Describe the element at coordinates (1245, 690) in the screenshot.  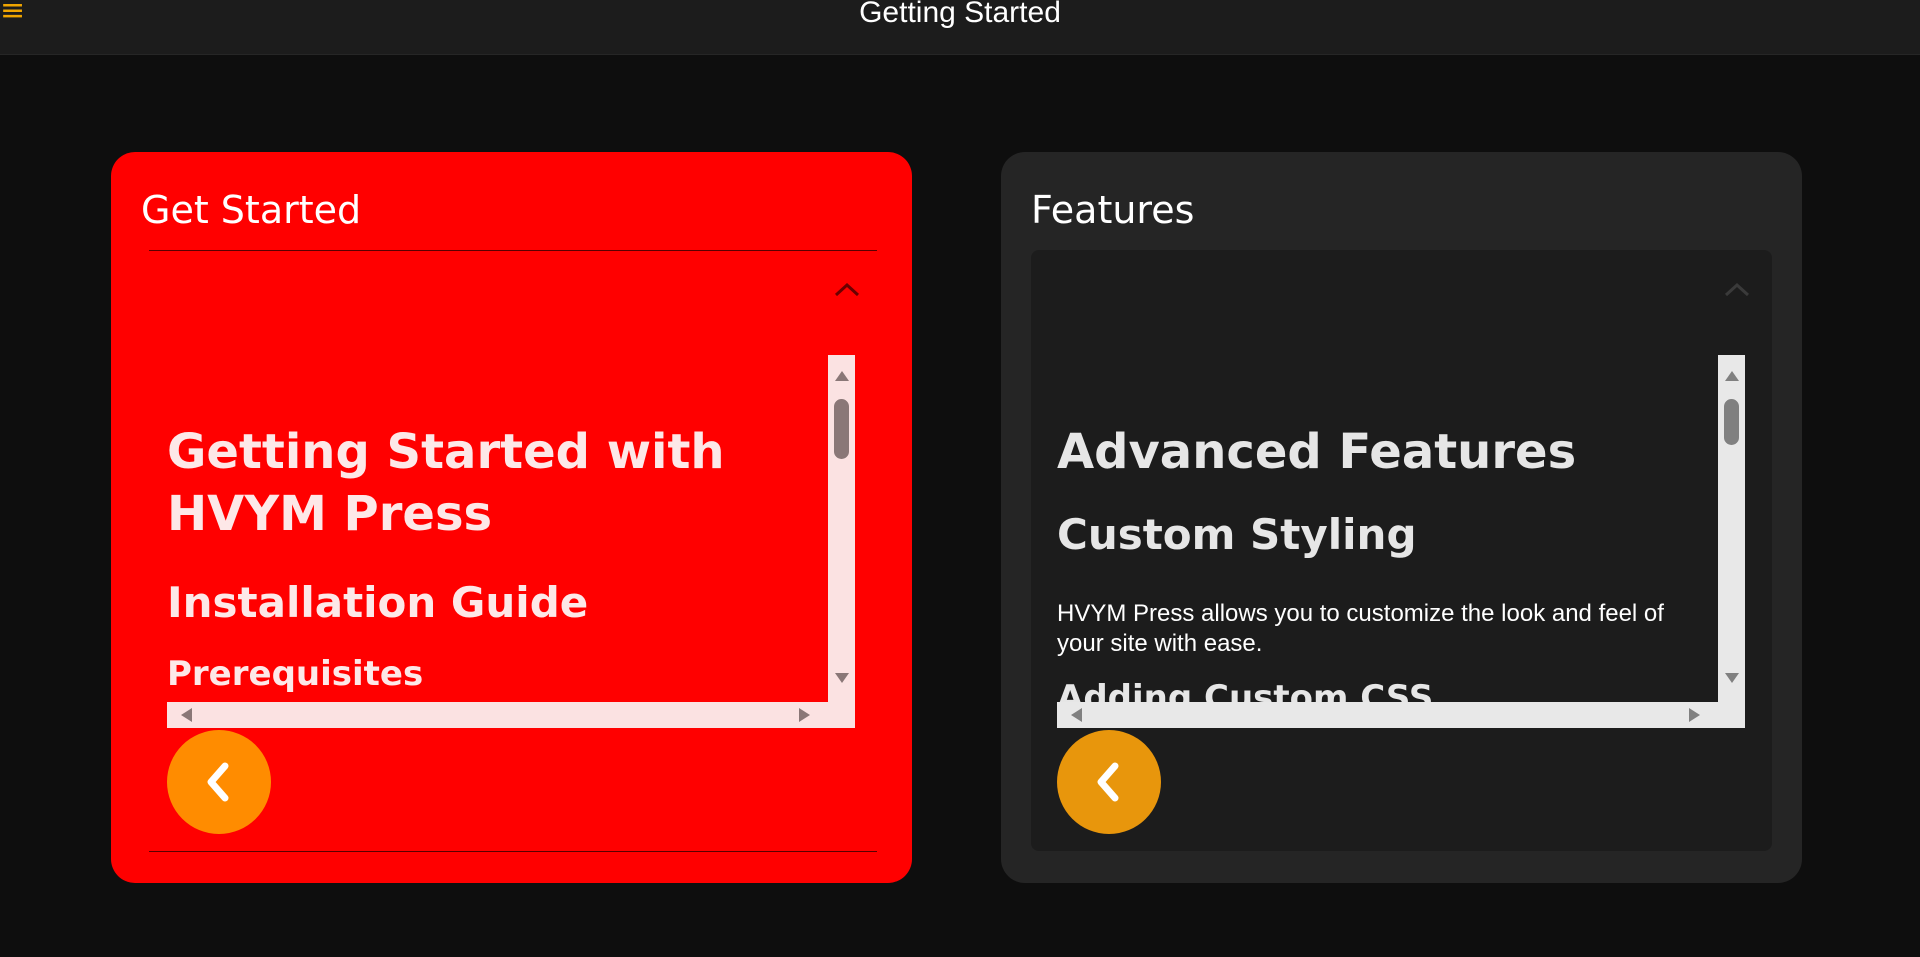
I see `doc-heading-3: Adding Custom CSS` at that location.